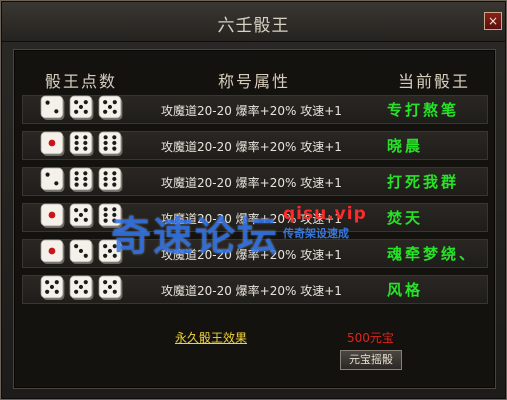 The width and height of the screenshot is (507, 400). Describe the element at coordinates (493, 21) in the screenshot. I see `close-button: ×` at that location.